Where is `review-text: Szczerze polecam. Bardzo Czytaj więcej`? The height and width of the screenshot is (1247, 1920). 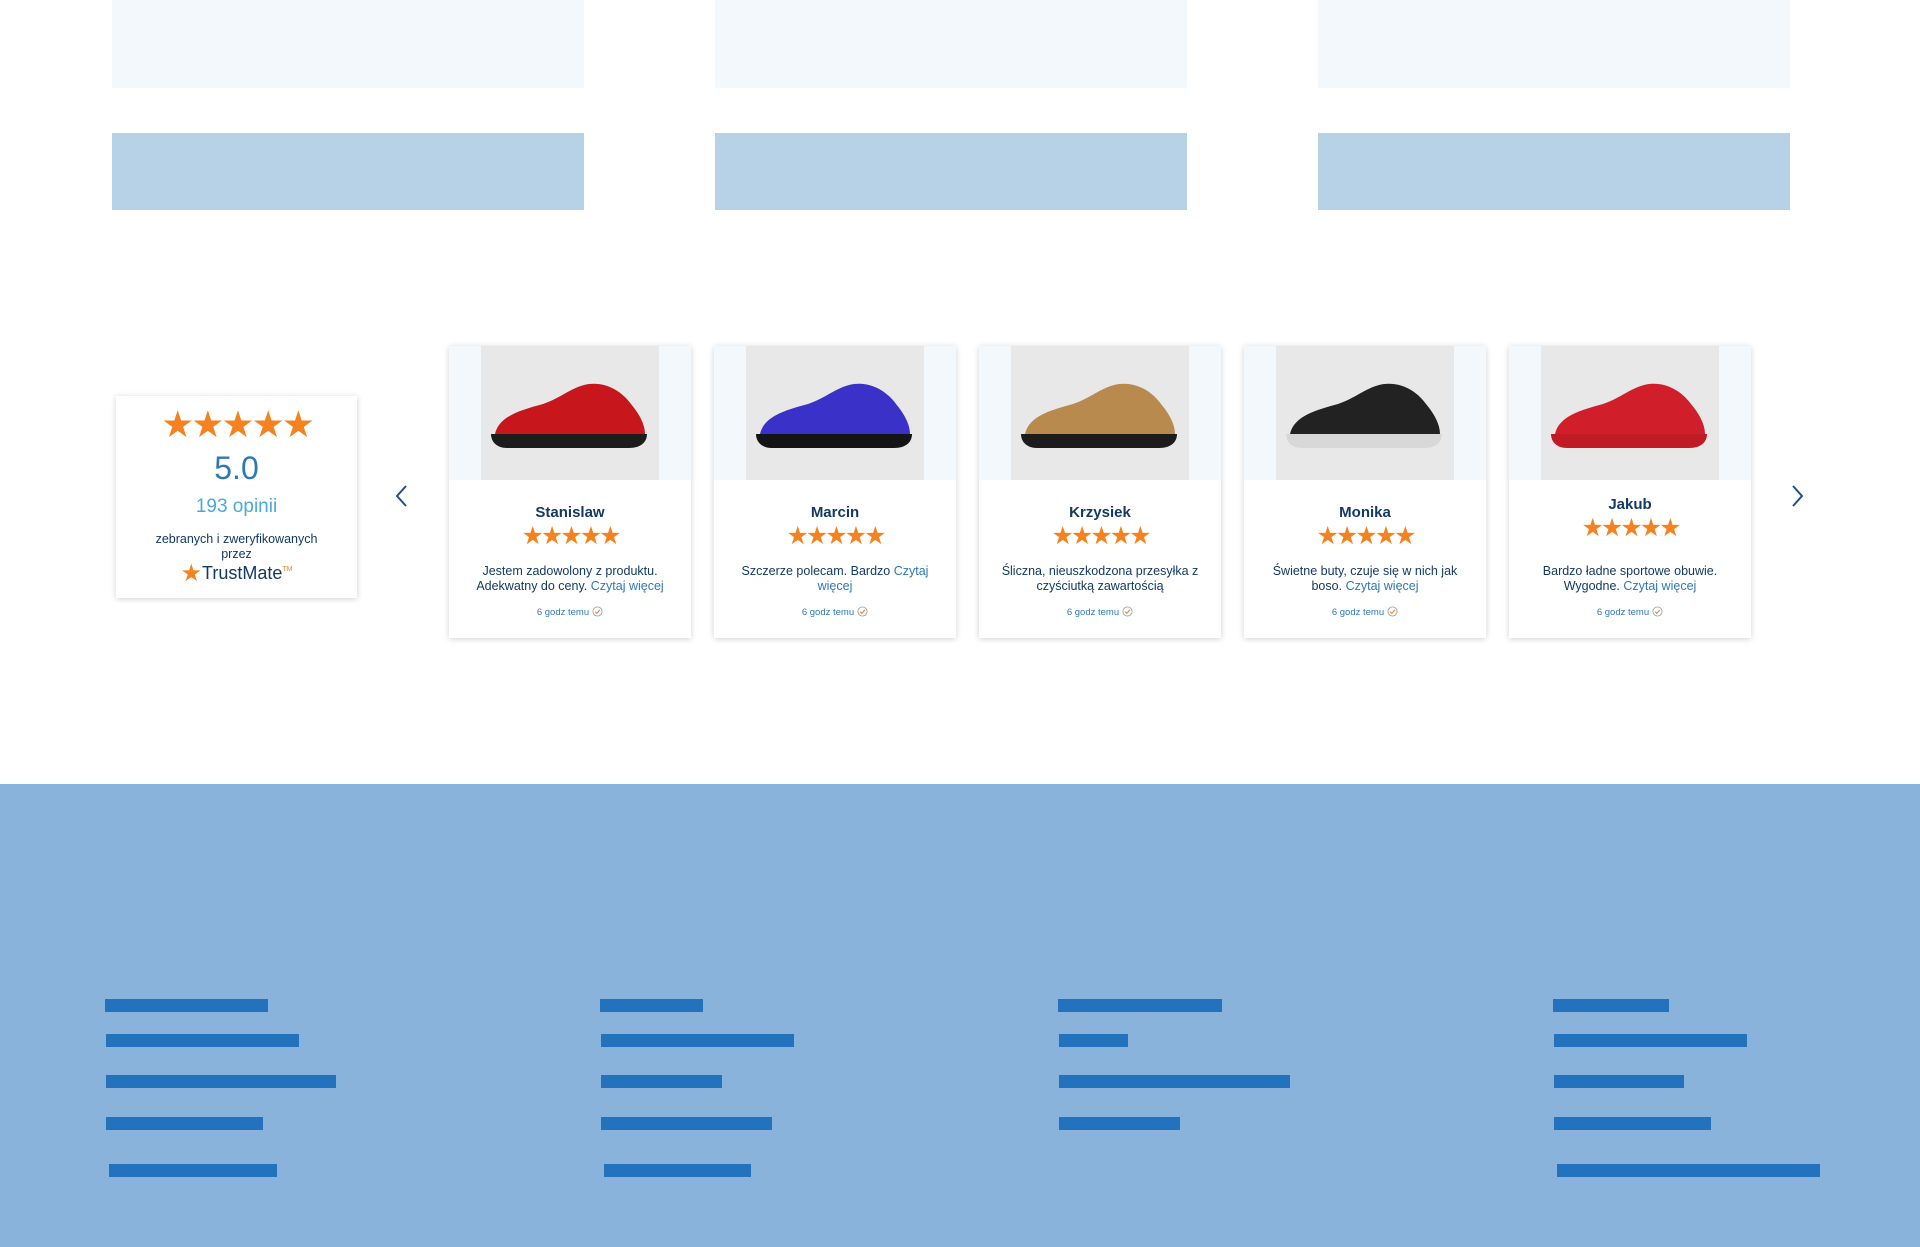 review-text: Szczerze polecam. Bardzo Czytaj więcej is located at coordinates (835, 578).